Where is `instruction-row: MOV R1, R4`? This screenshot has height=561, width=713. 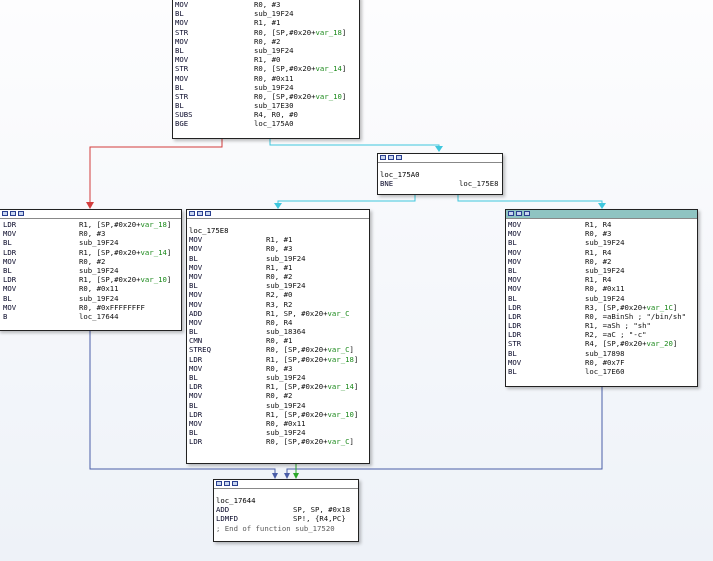
instruction-row: MOV R1, R4 is located at coordinates (602, 224).